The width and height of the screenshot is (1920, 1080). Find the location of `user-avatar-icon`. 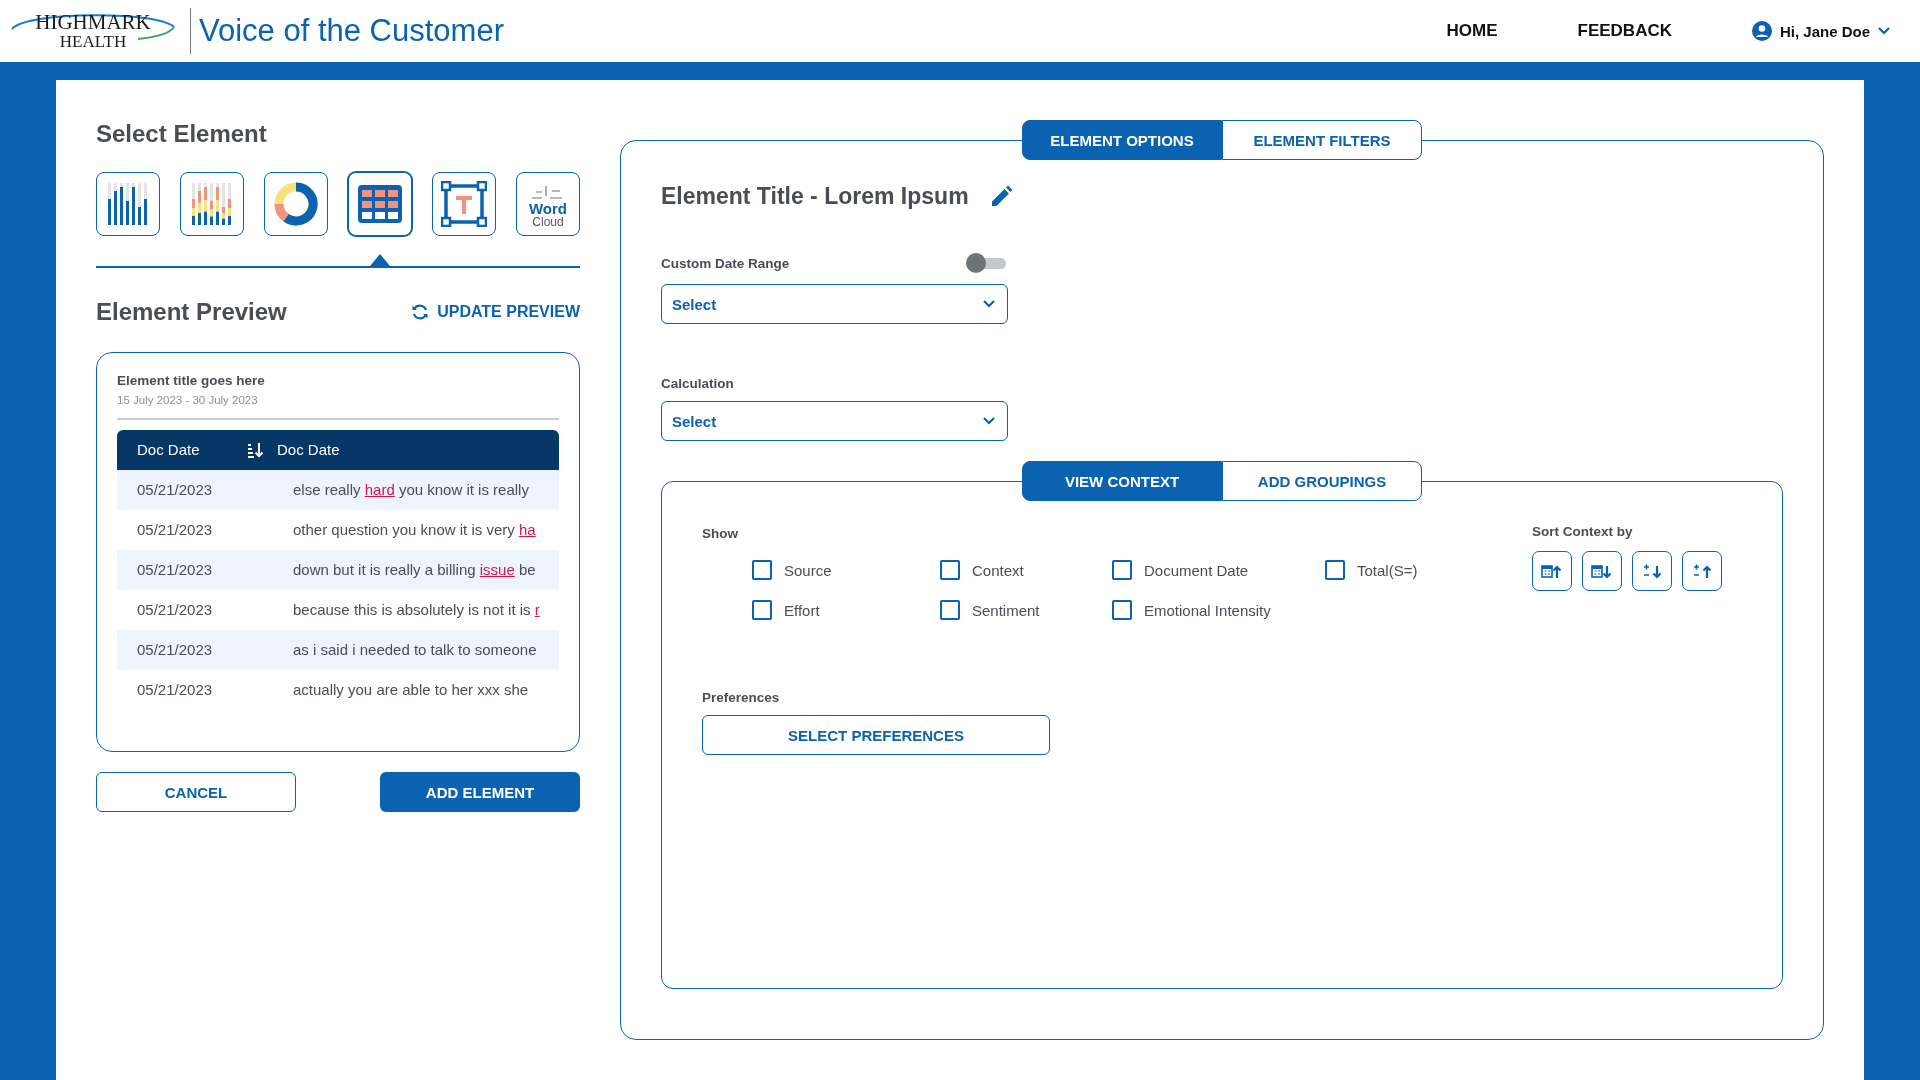

user-avatar-icon is located at coordinates (1761, 31).